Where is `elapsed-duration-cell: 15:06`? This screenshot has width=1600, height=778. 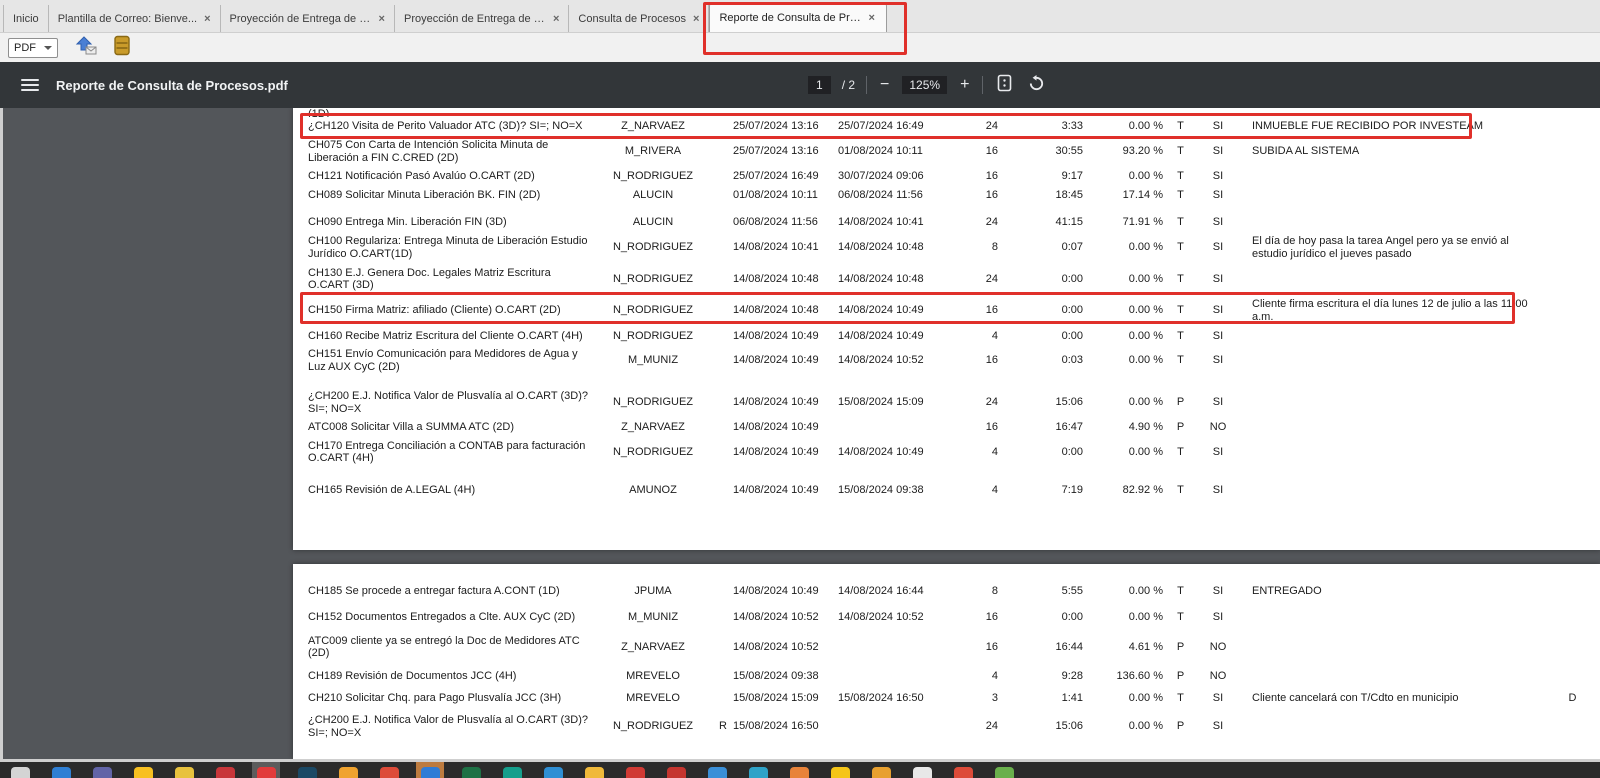 elapsed-duration-cell: 15:06 is located at coordinates (1069, 402).